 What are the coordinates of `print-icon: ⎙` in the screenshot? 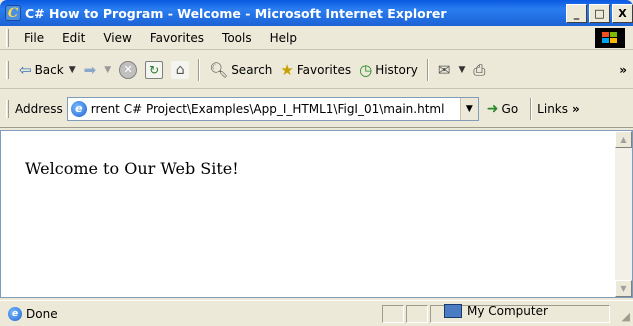 It's located at (479, 69).